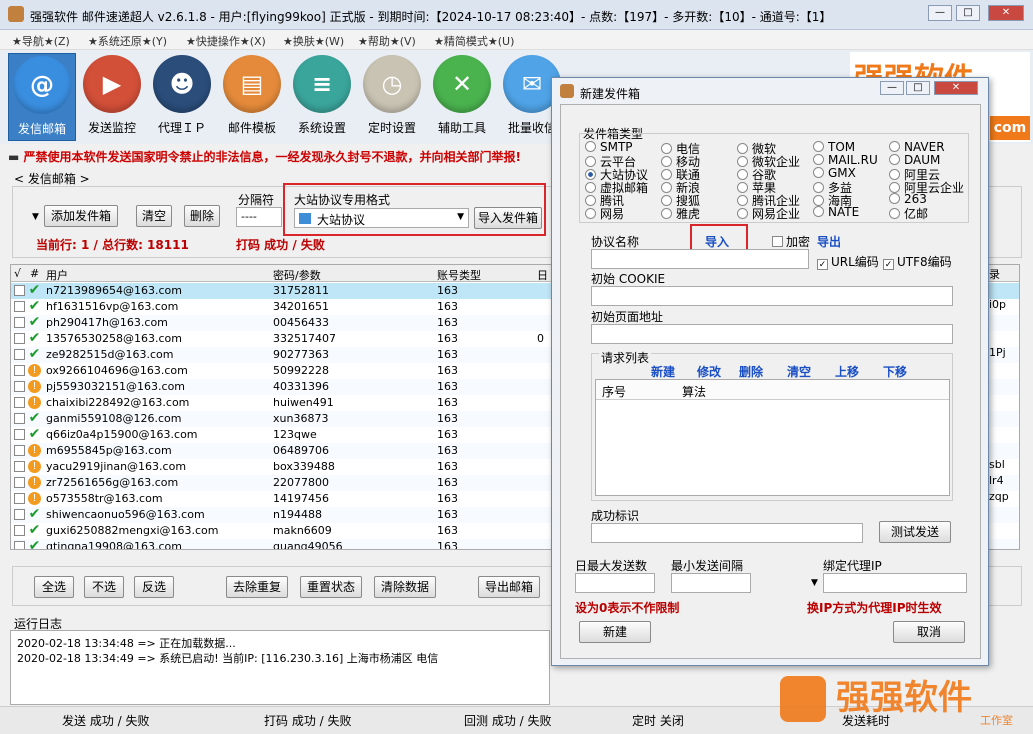 The image size is (1033, 734). Describe the element at coordinates (459, 275) in the screenshot. I see `col-type: 账号类型` at that location.